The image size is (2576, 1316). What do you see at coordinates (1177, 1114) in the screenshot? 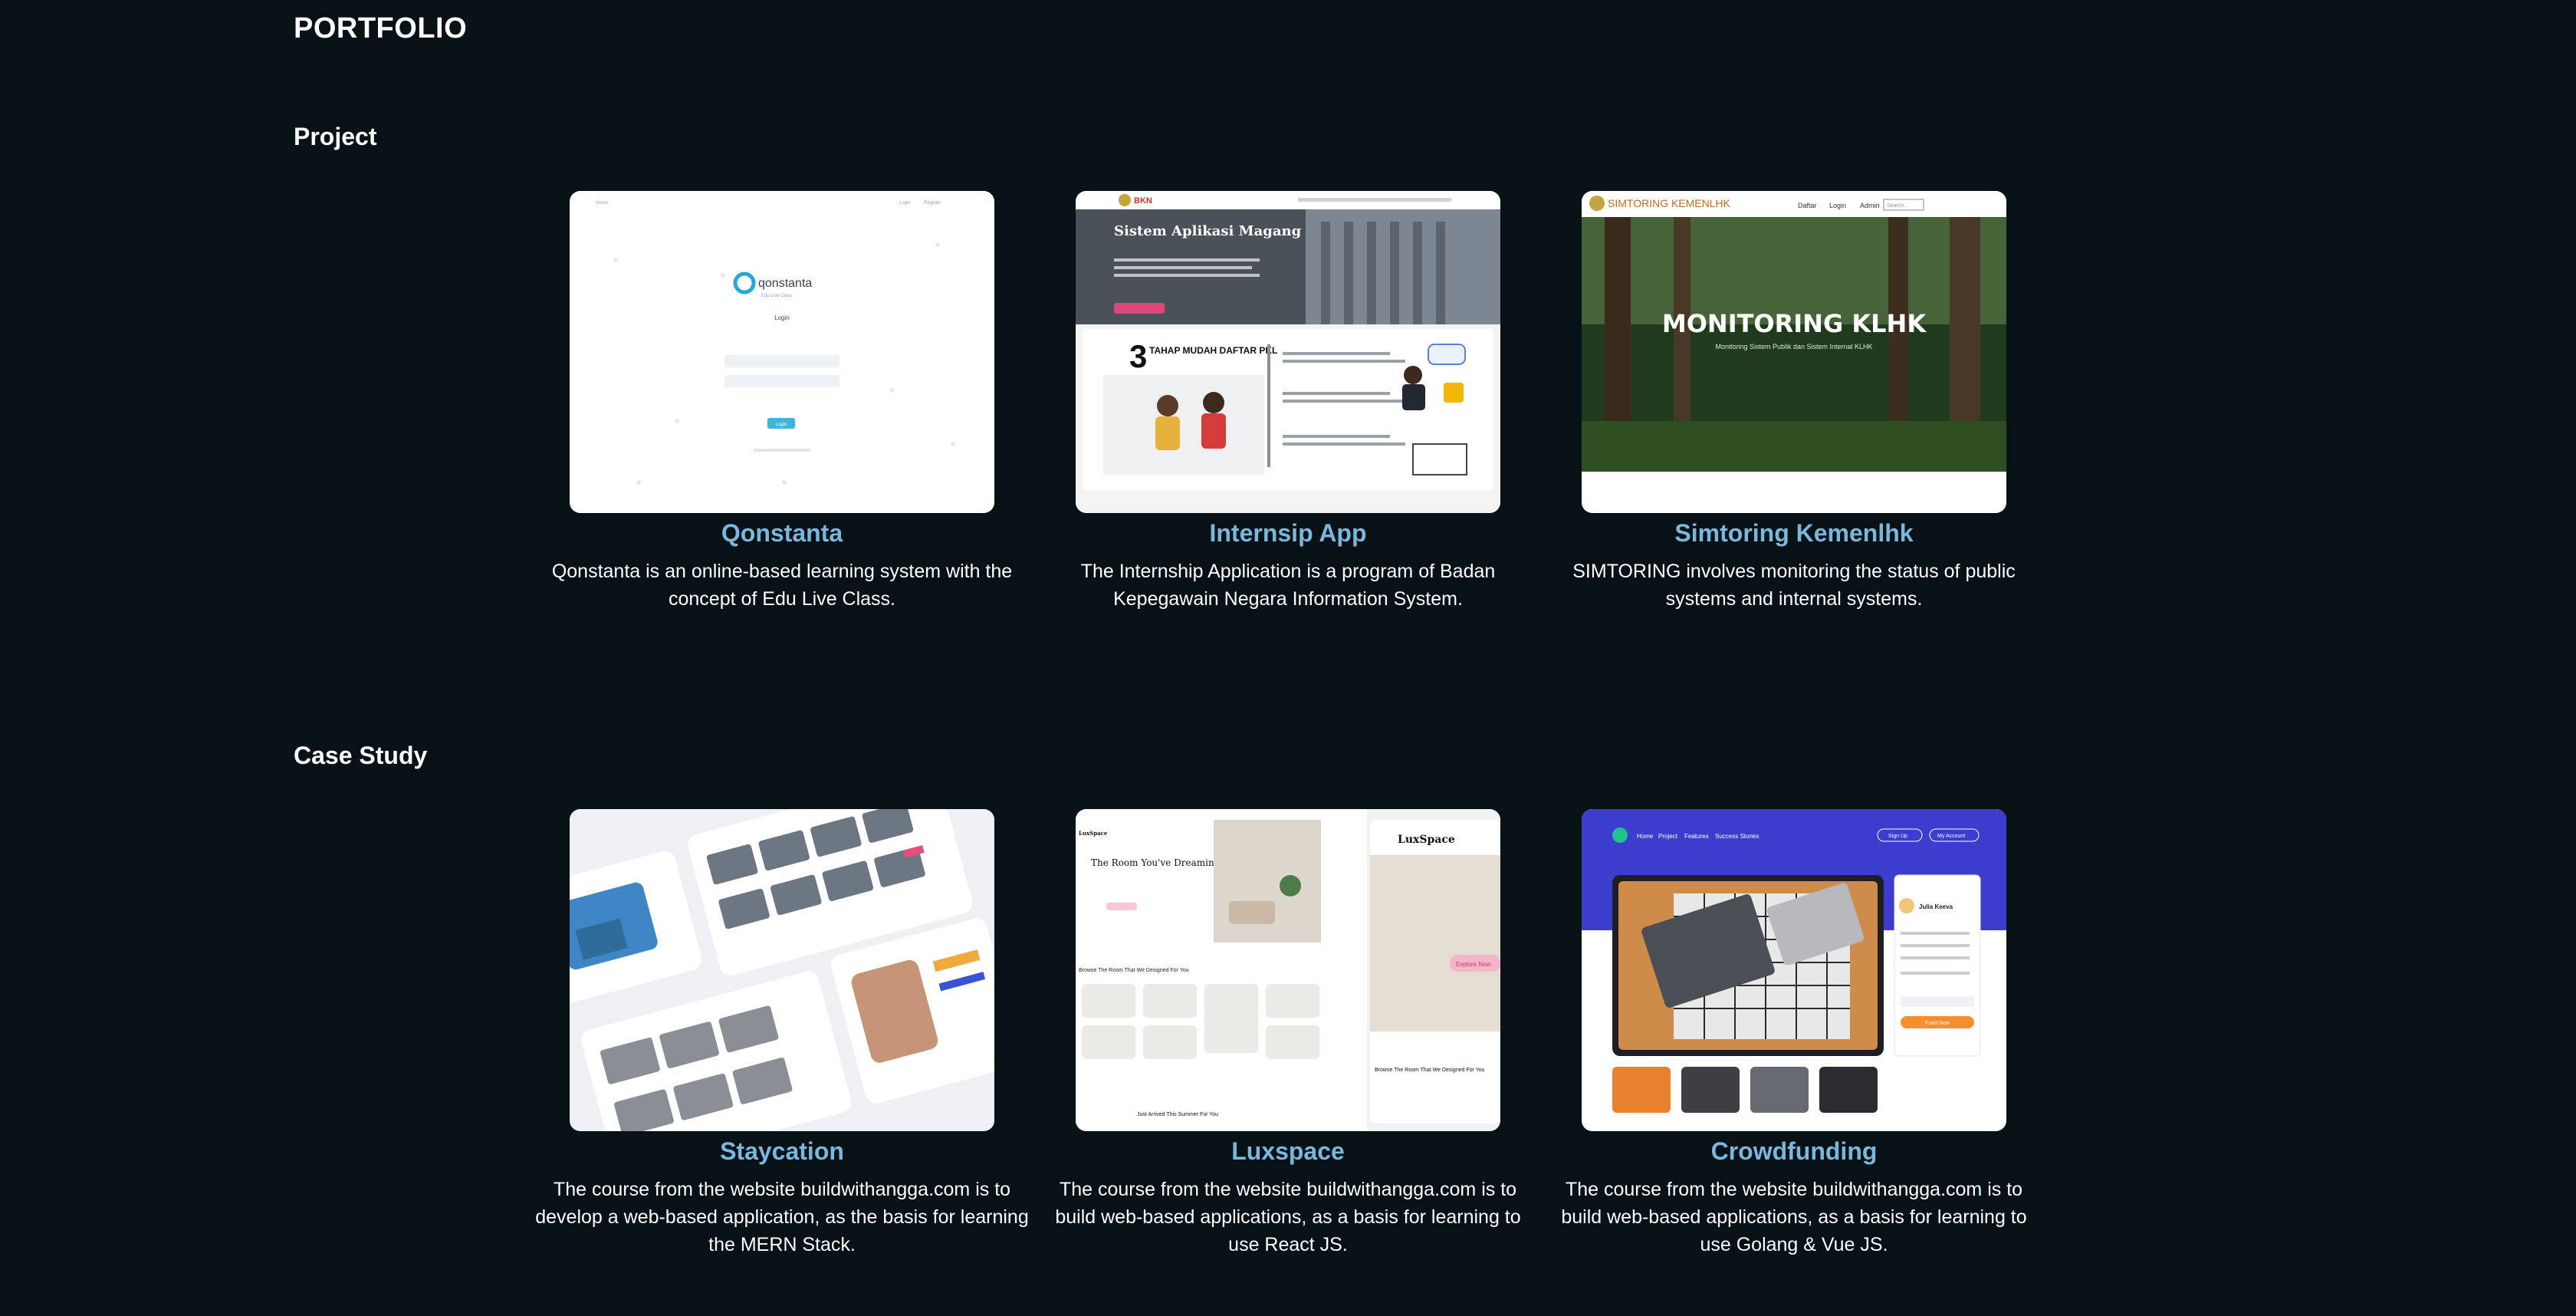
I see `luxspace-footer-text: Just Arrived This Summer For You` at bounding box center [1177, 1114].